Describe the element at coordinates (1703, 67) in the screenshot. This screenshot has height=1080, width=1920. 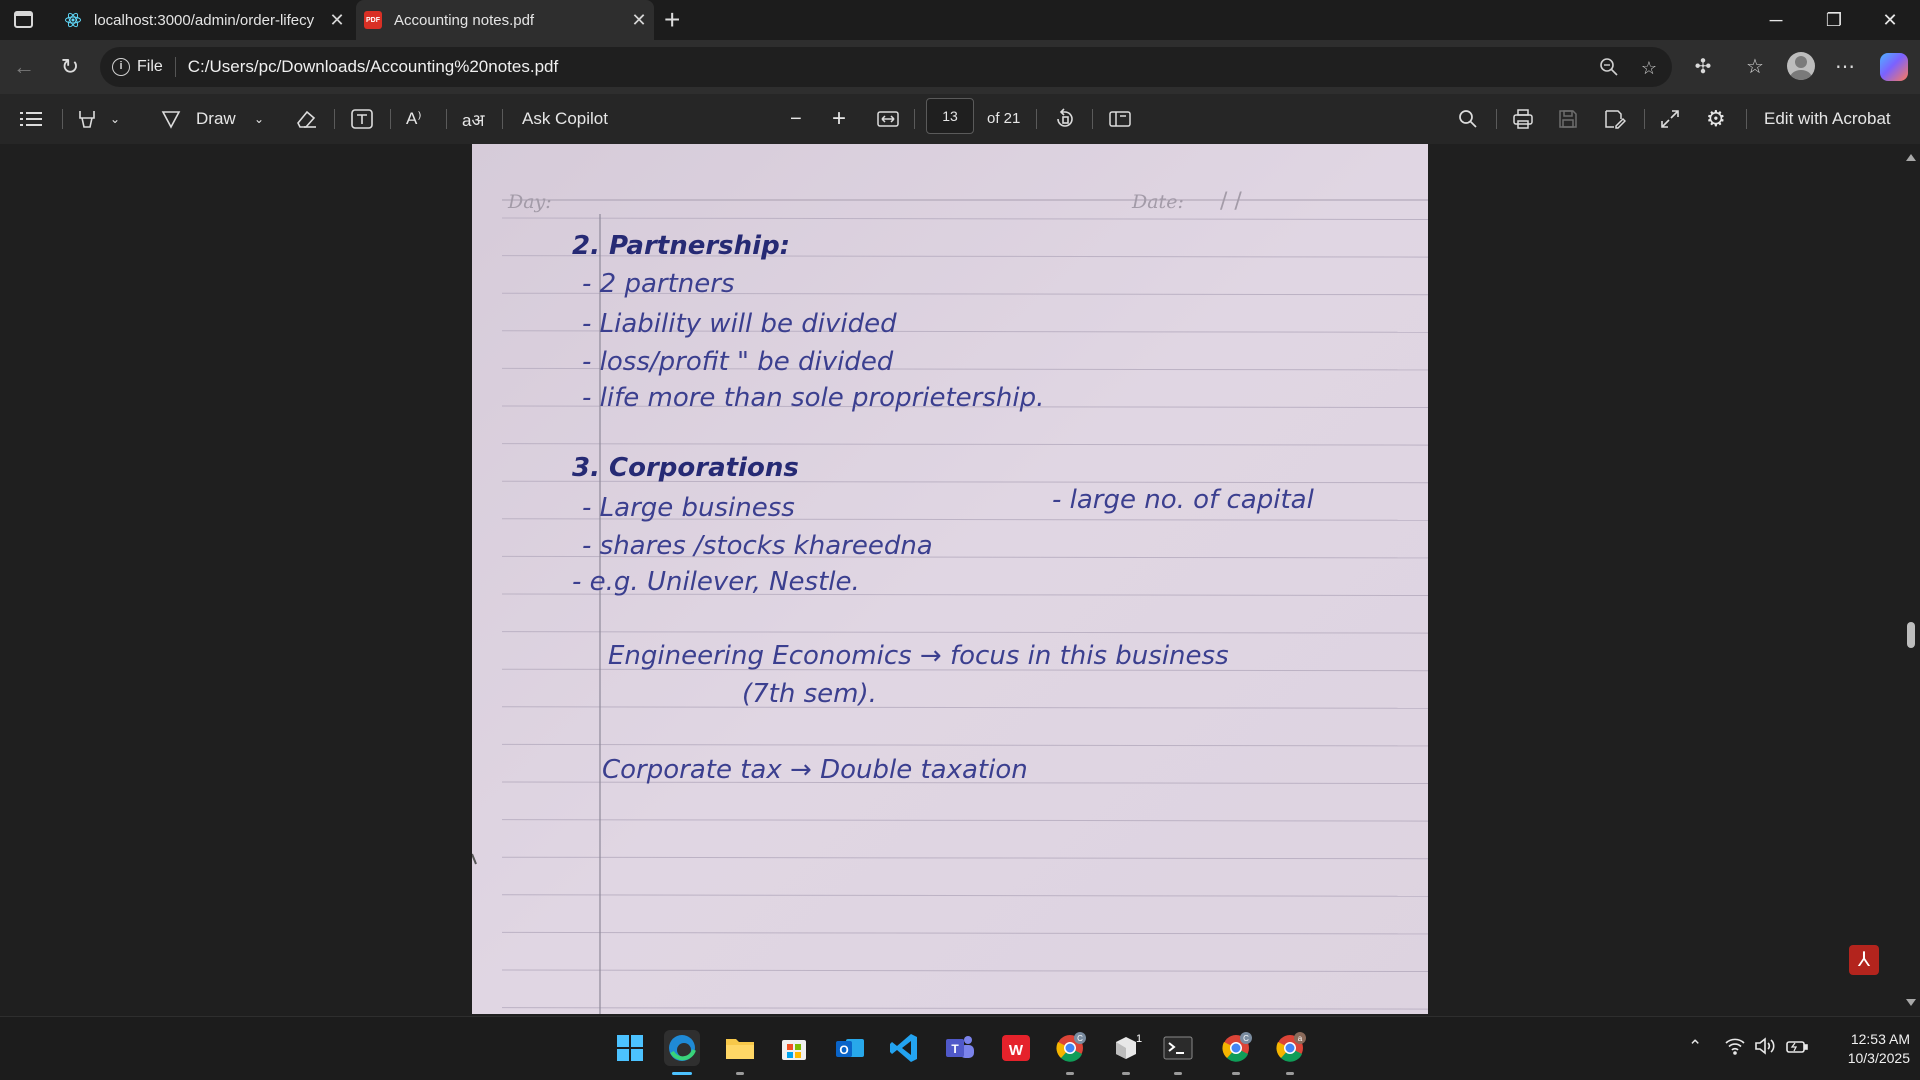
I see `extensions-icon: ✣` at that location.